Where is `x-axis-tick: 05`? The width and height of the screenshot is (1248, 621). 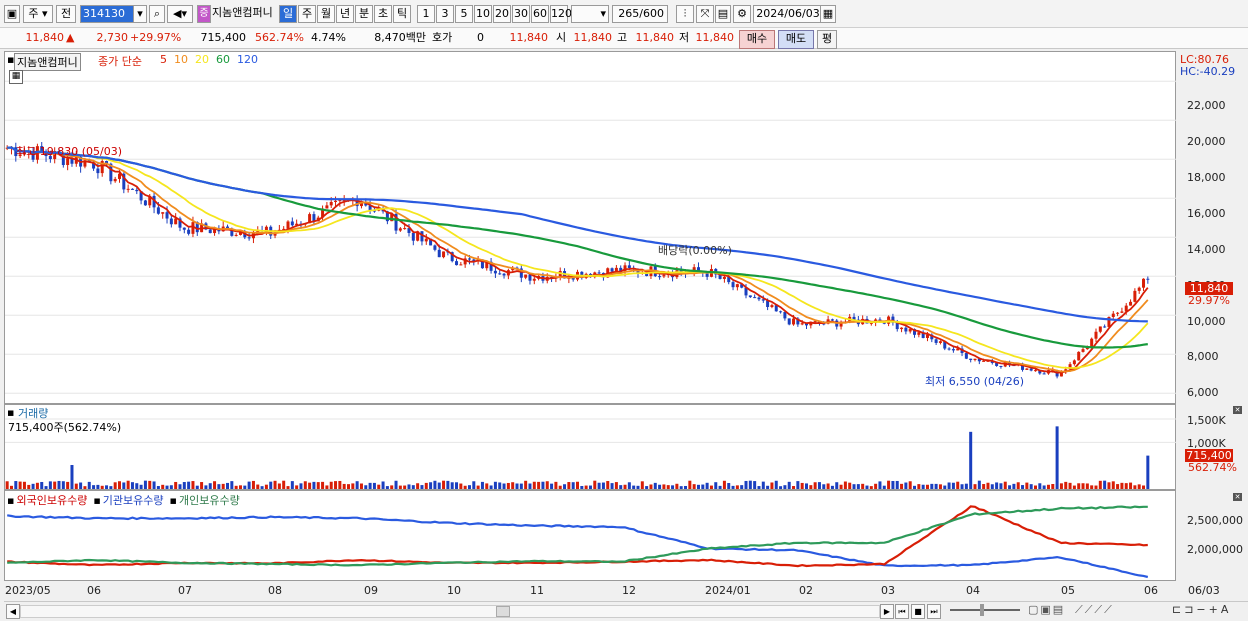
x-axis-tick: 05 is located at coordinates (1068, 590).